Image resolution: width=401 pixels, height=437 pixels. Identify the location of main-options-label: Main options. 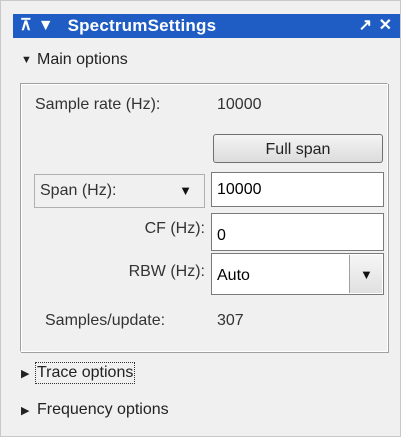
(82, 59).